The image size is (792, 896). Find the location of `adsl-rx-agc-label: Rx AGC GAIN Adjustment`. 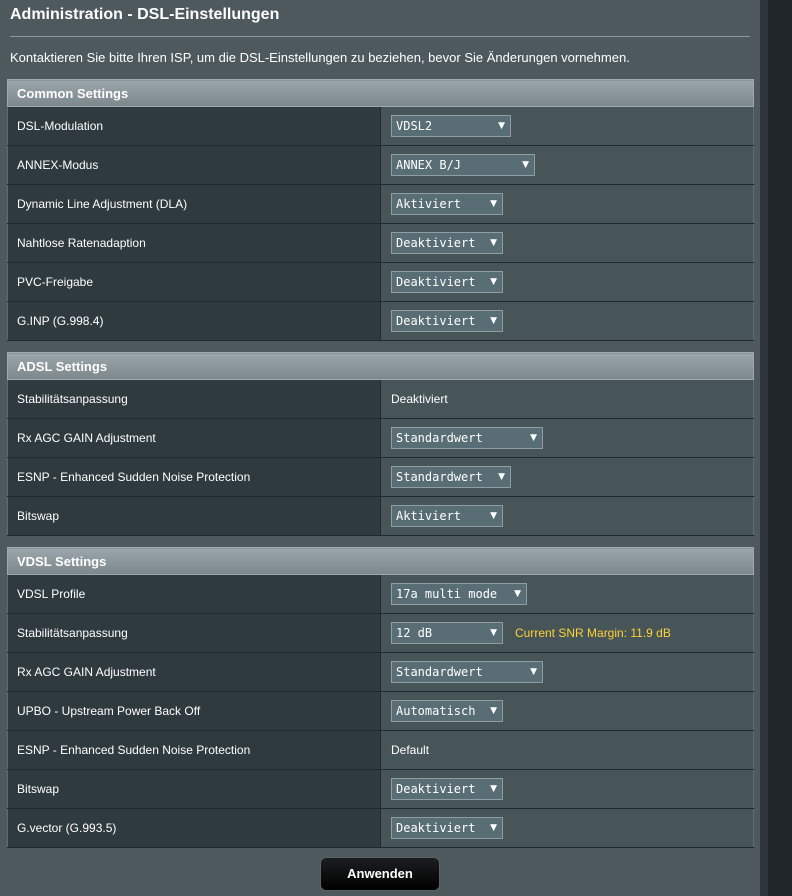

adsl-rx-agc-label: Rx AGC GAIN Adjustment is located at coordinates (194, 438).